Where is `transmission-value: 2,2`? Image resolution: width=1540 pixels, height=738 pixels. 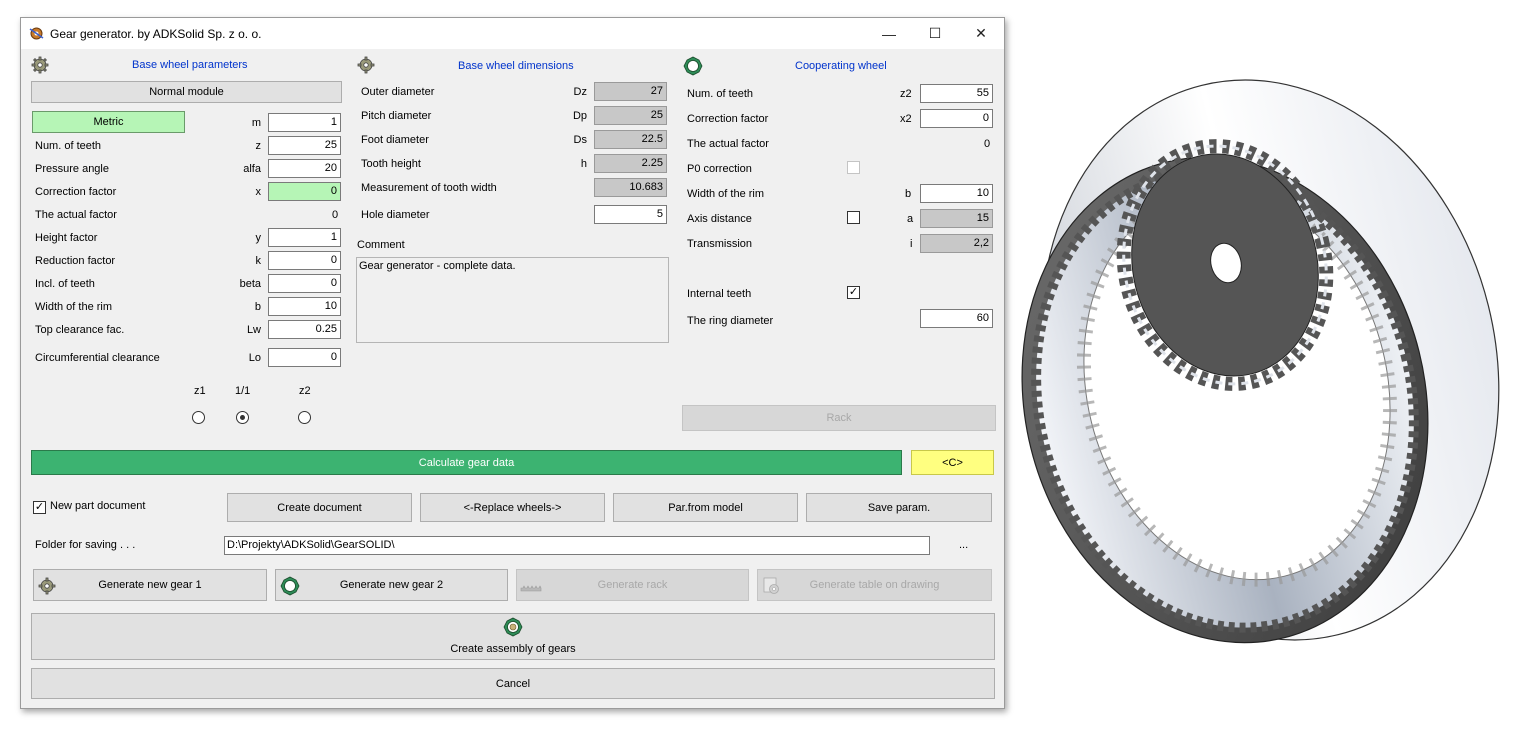 transmission-value: 2,2 is located at coordinates (956, 243).